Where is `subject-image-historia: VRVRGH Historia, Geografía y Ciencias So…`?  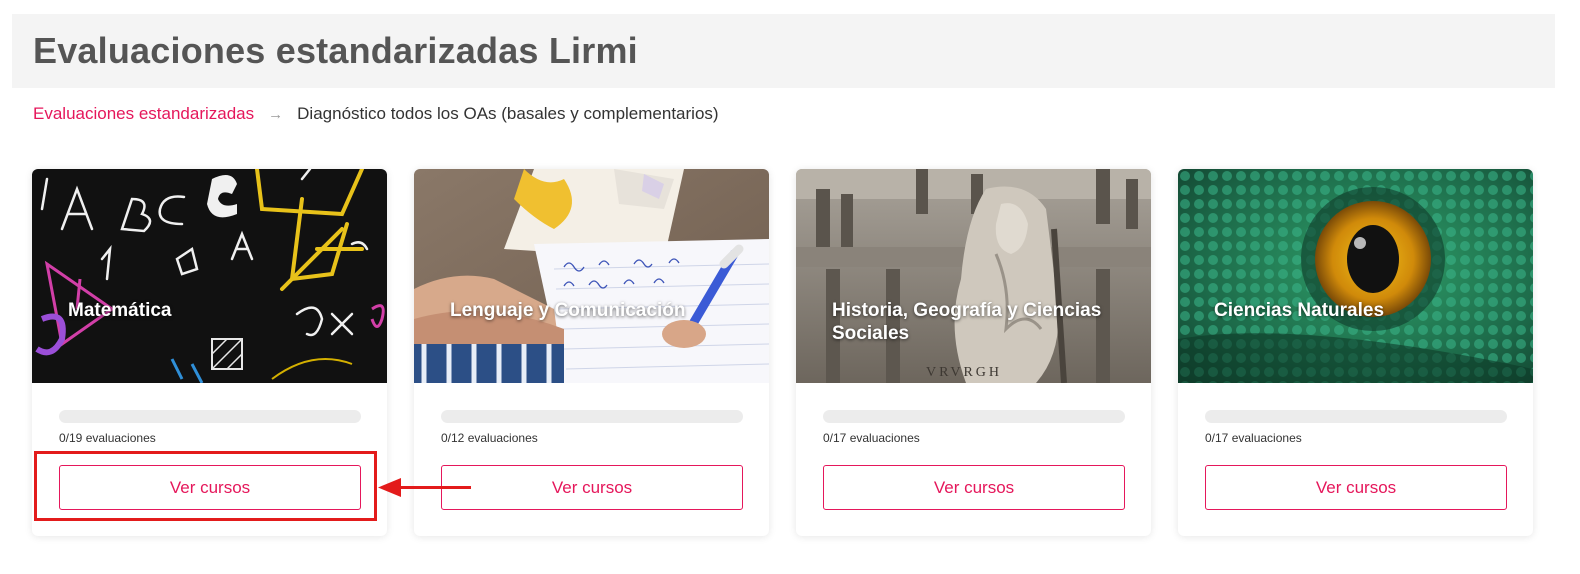
subject-image-historia: VRVRGH Historia, Geografía y Ciencias So… is located at coordinates (973, 276).